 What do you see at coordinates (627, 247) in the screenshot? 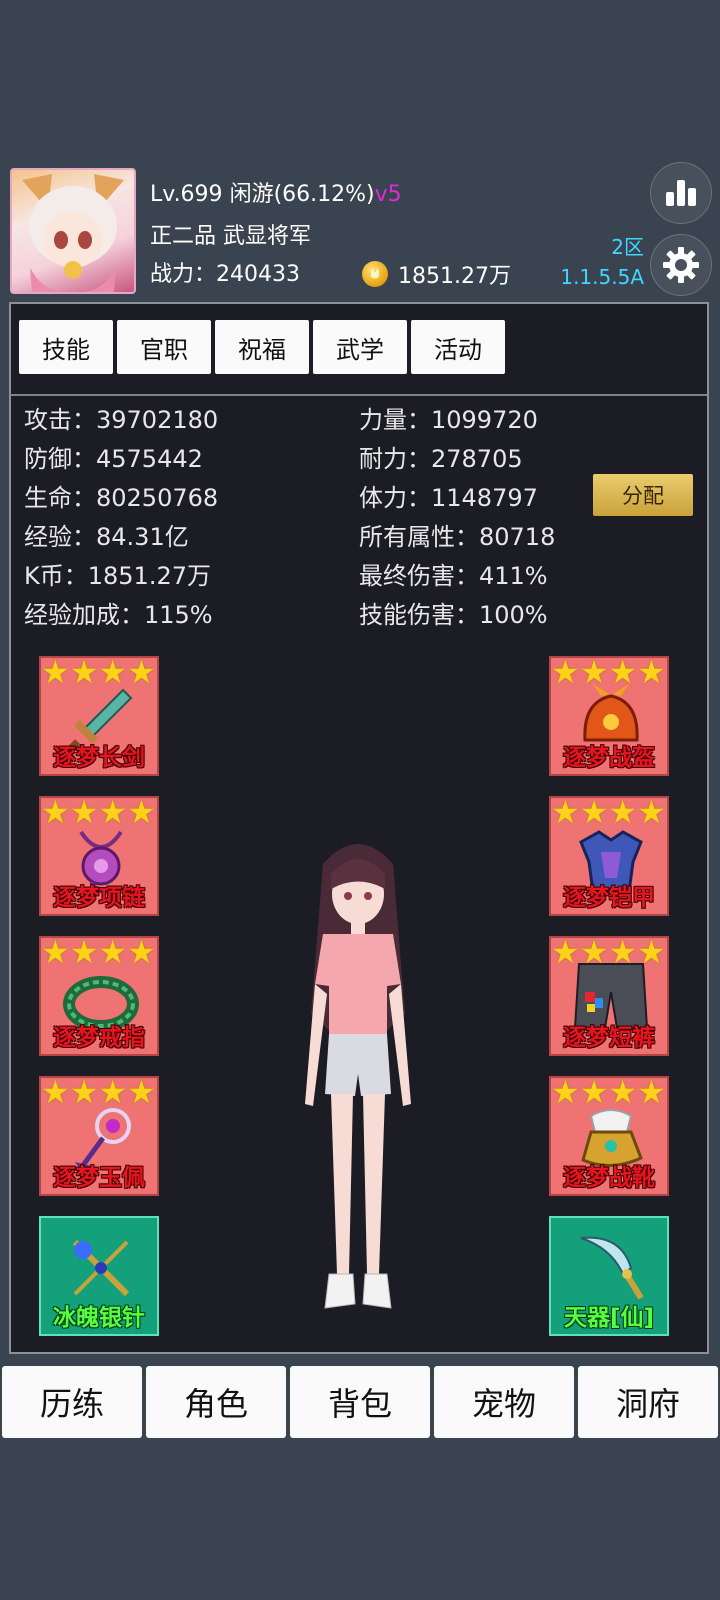
I see `server-zone: 2区` at bounding box center [627, 247].